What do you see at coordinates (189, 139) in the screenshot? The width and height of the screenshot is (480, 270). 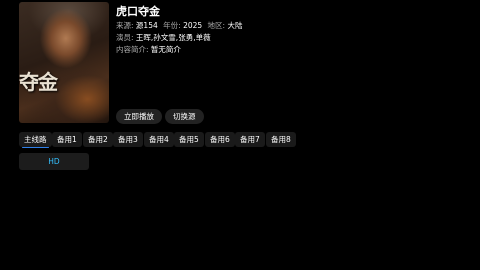 I see `source-tab-backup5: 备用5` at bounding box center [189, 139].